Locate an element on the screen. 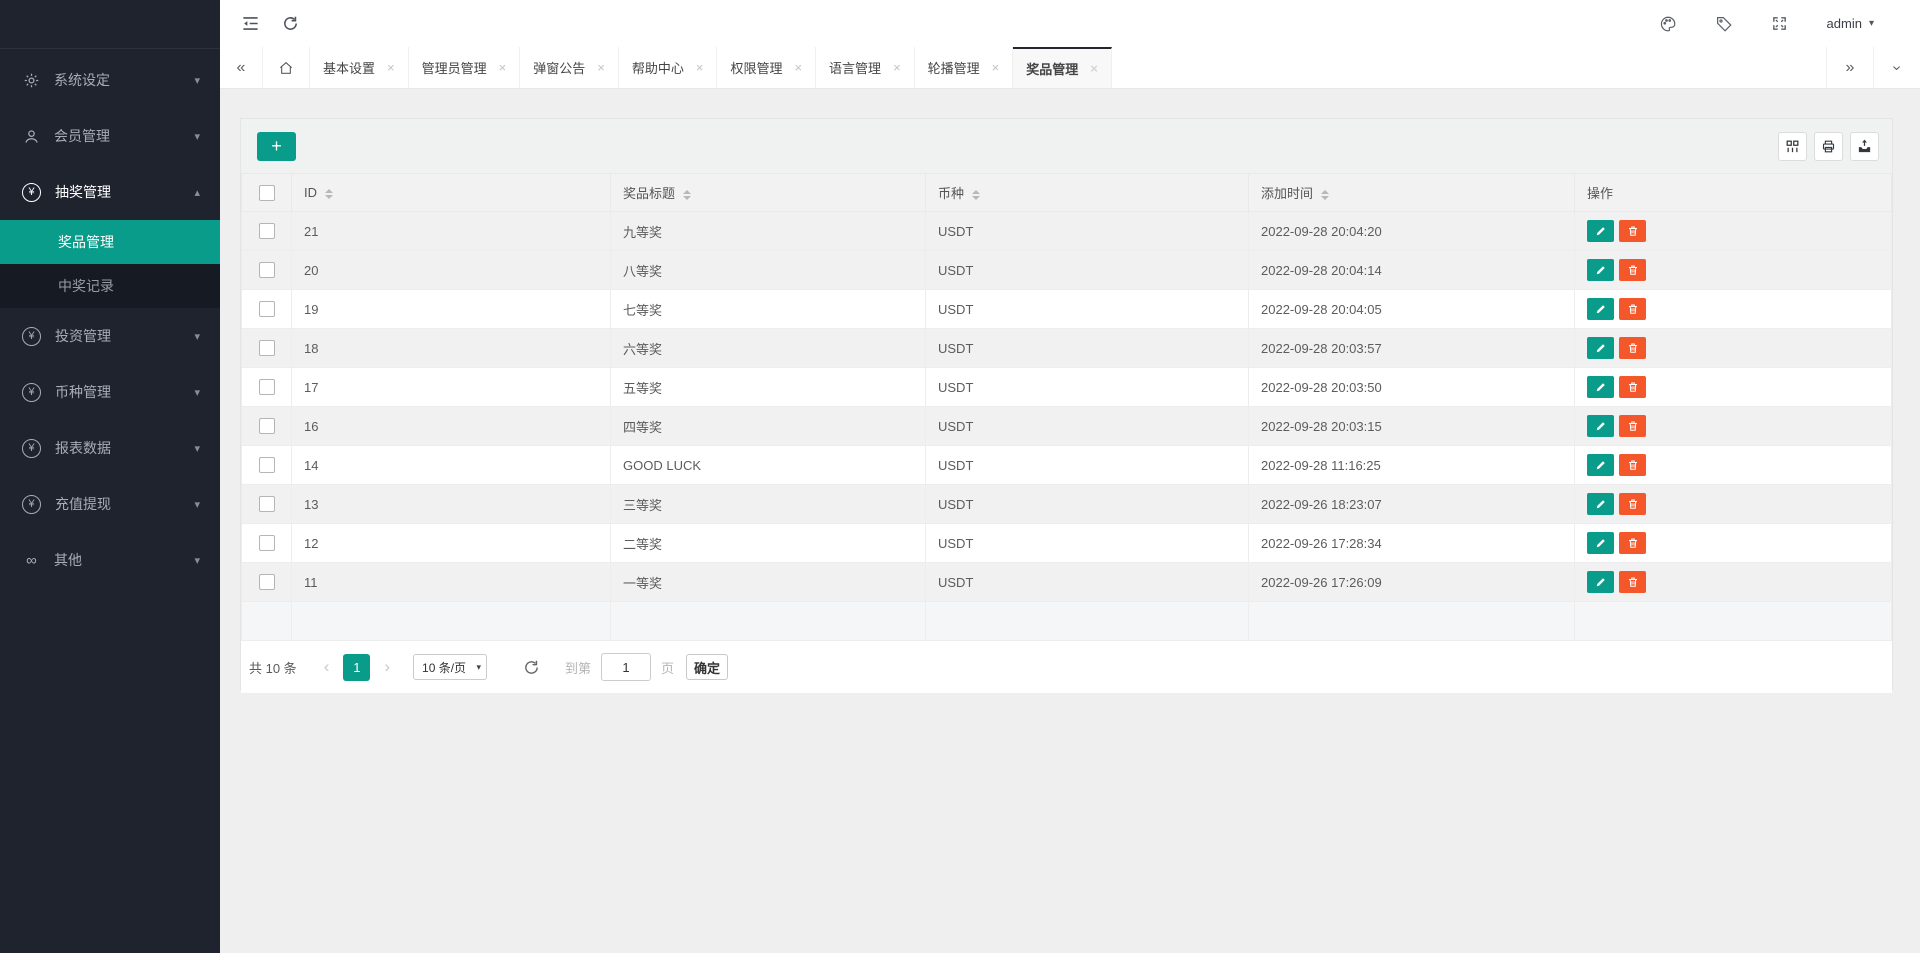 This screenshot has width=1920, height=953. column-header-currency: 币种 is located at coordinates (1087, 192).